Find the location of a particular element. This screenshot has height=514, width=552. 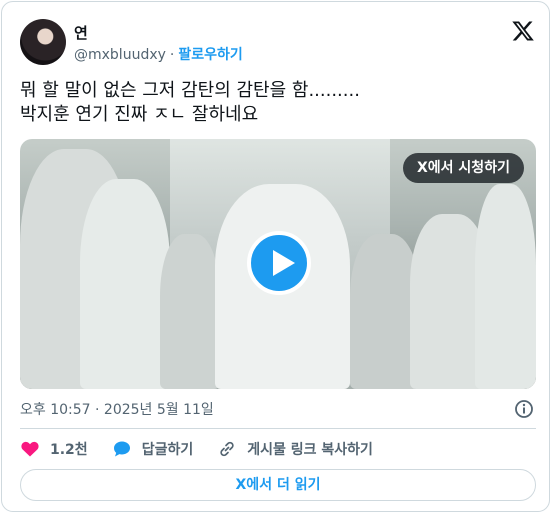

like-count: 1.2천 is located at coordinates (69, 450).